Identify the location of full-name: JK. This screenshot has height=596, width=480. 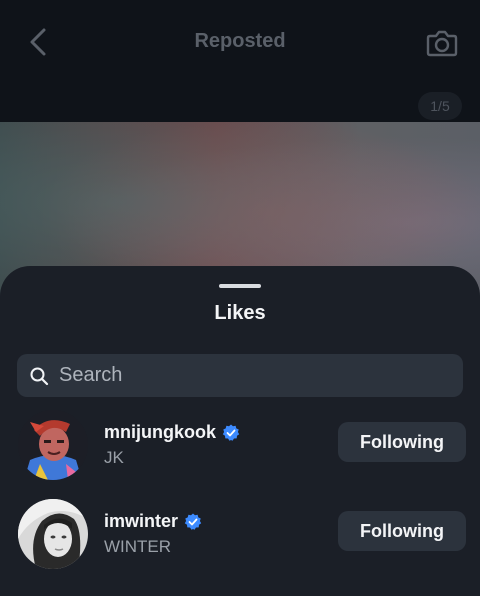
(114, 457).